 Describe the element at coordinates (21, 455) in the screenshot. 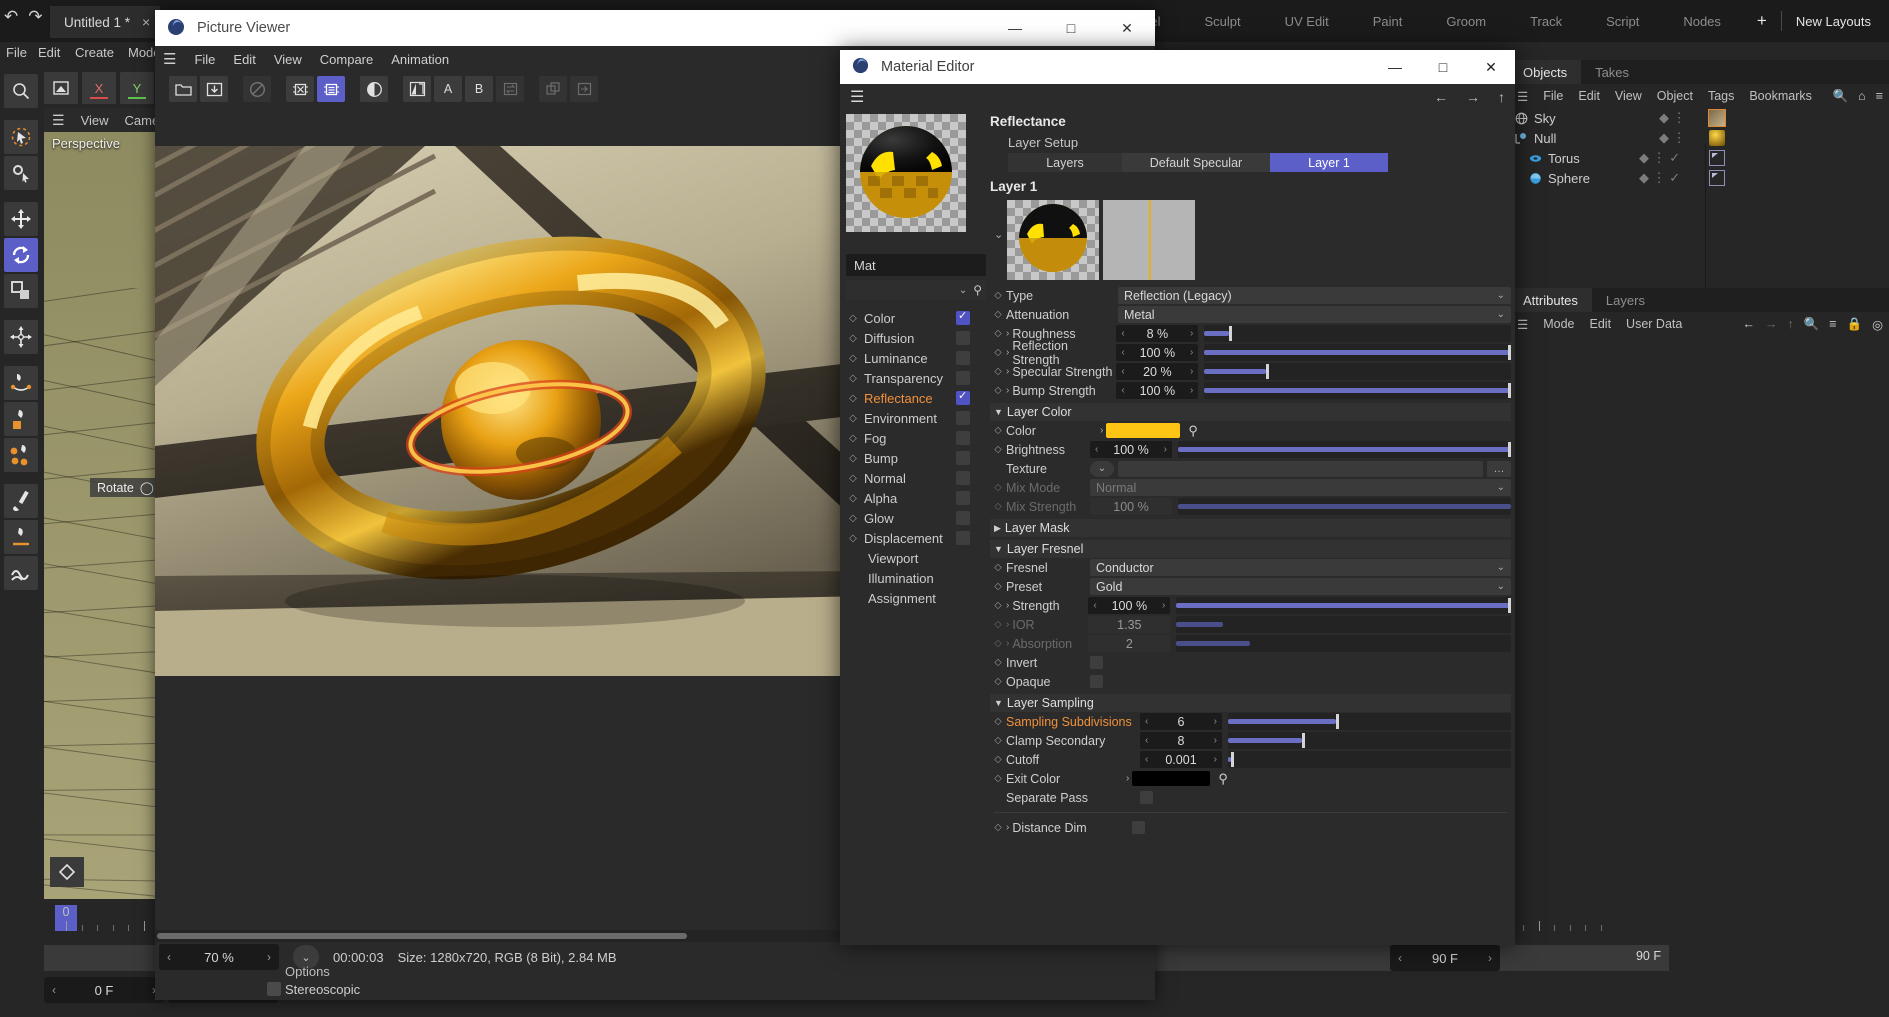

I see `polygon-pen-tool-icon` at that location.